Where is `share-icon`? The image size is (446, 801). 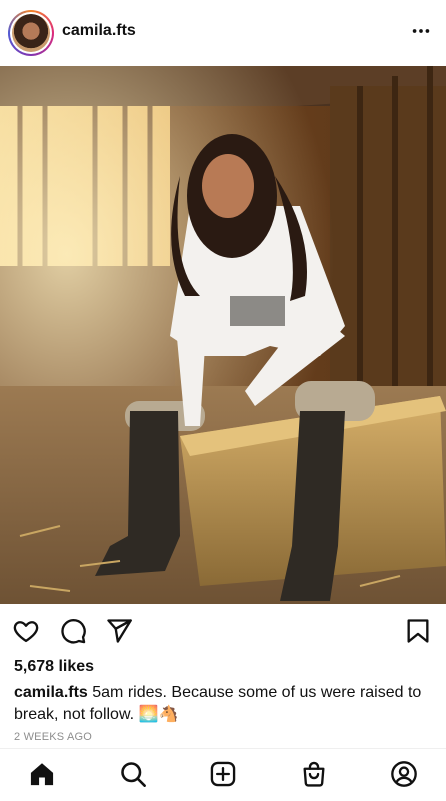
share-icon is located at coordinates (119, 631).